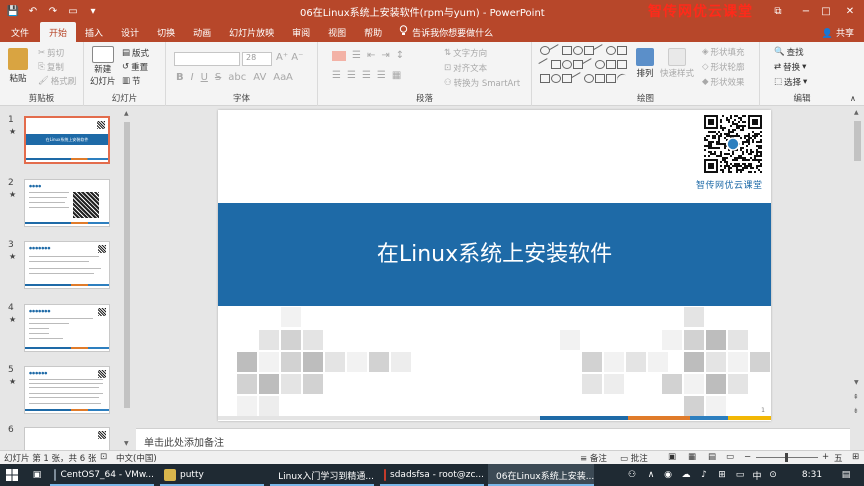 This screenshot has width=864, height=486. What do you see at coordinates (37, 475) in the screenshot?
I see `task-view-icon: ▣` at bounding box center [37, 475].